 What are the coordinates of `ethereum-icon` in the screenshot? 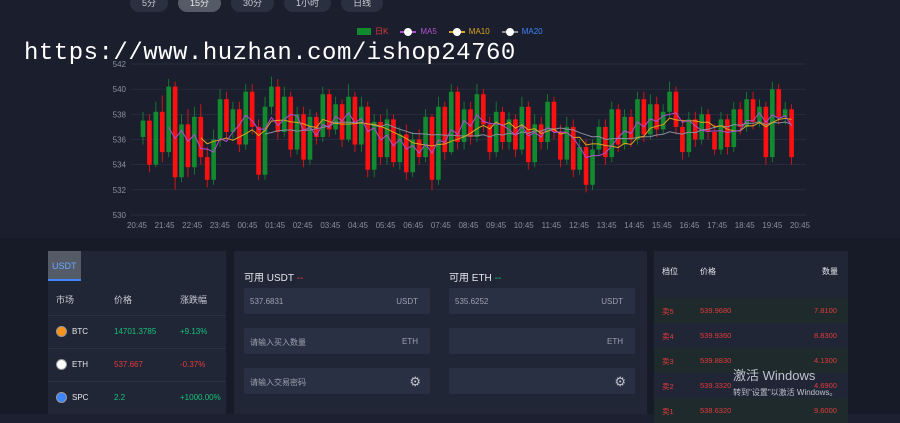 It's located at (61, 364).